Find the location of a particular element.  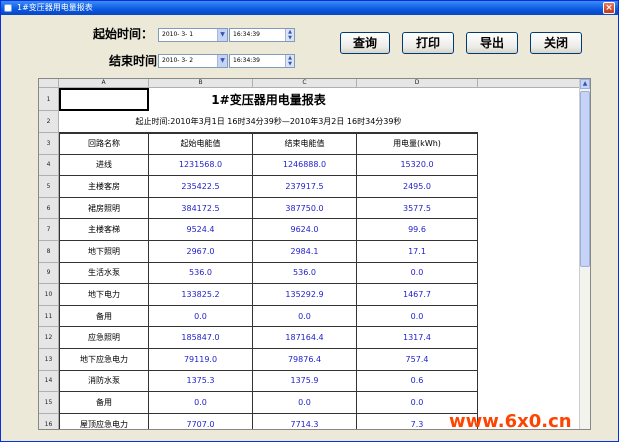

query-button: 查询 is located at coordinates (365, 43).